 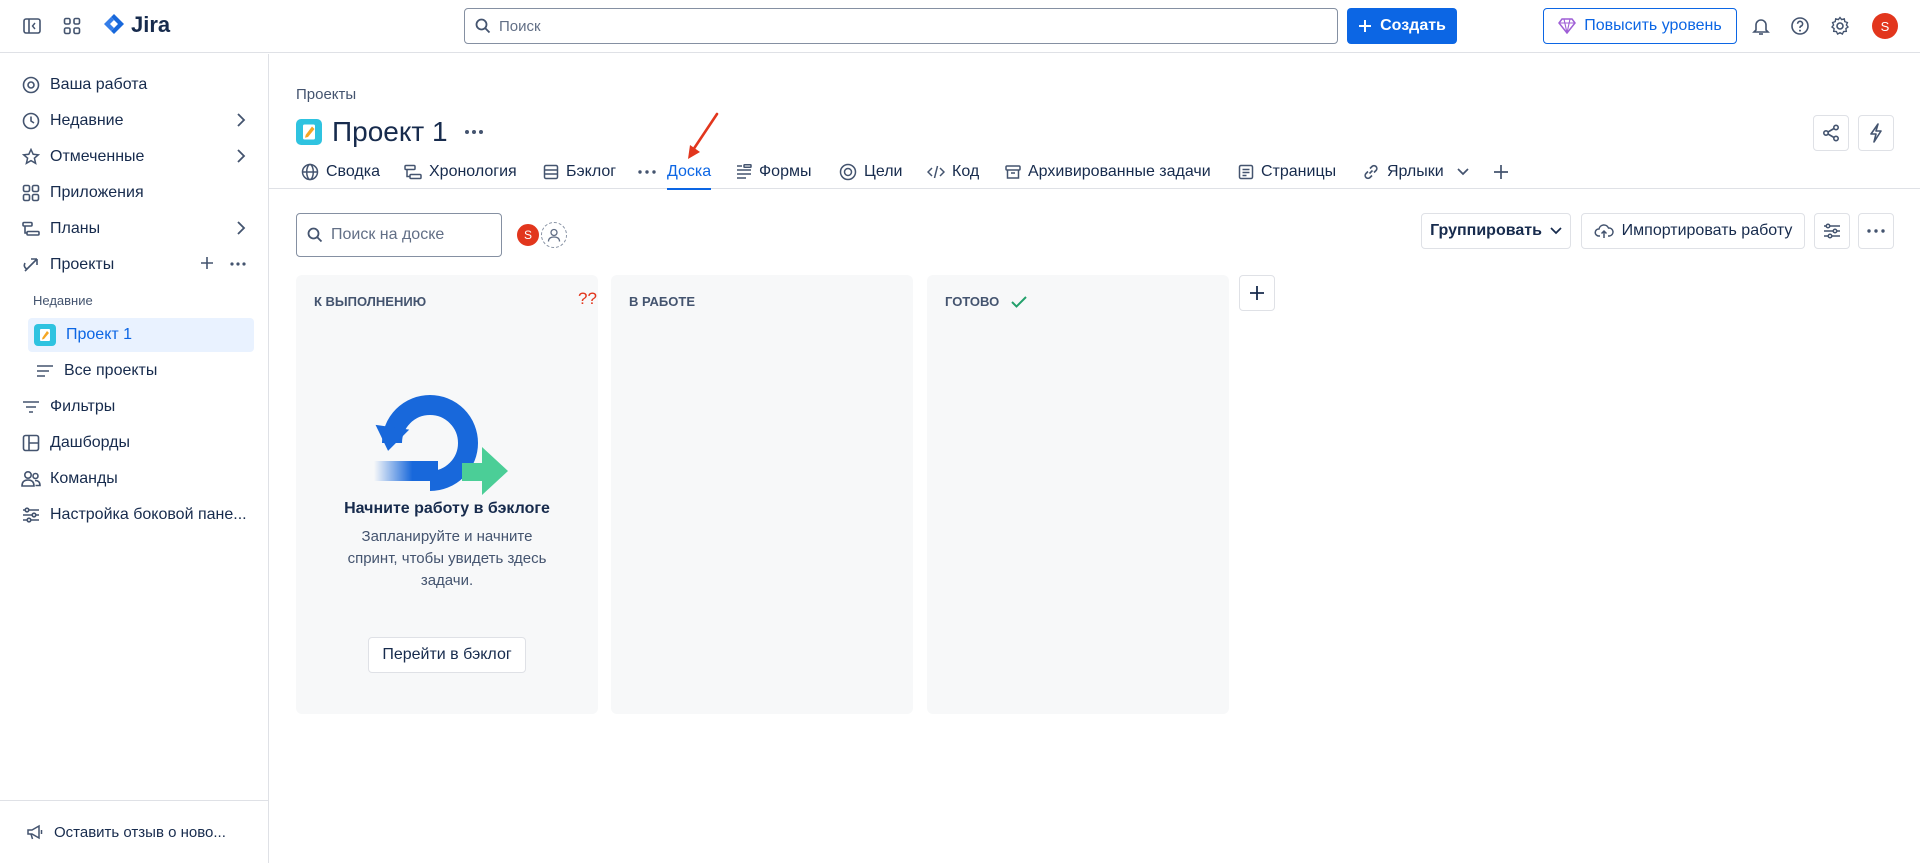 I want to click on sidebar-item-label: Проект 1, so click(x=99, y=334).